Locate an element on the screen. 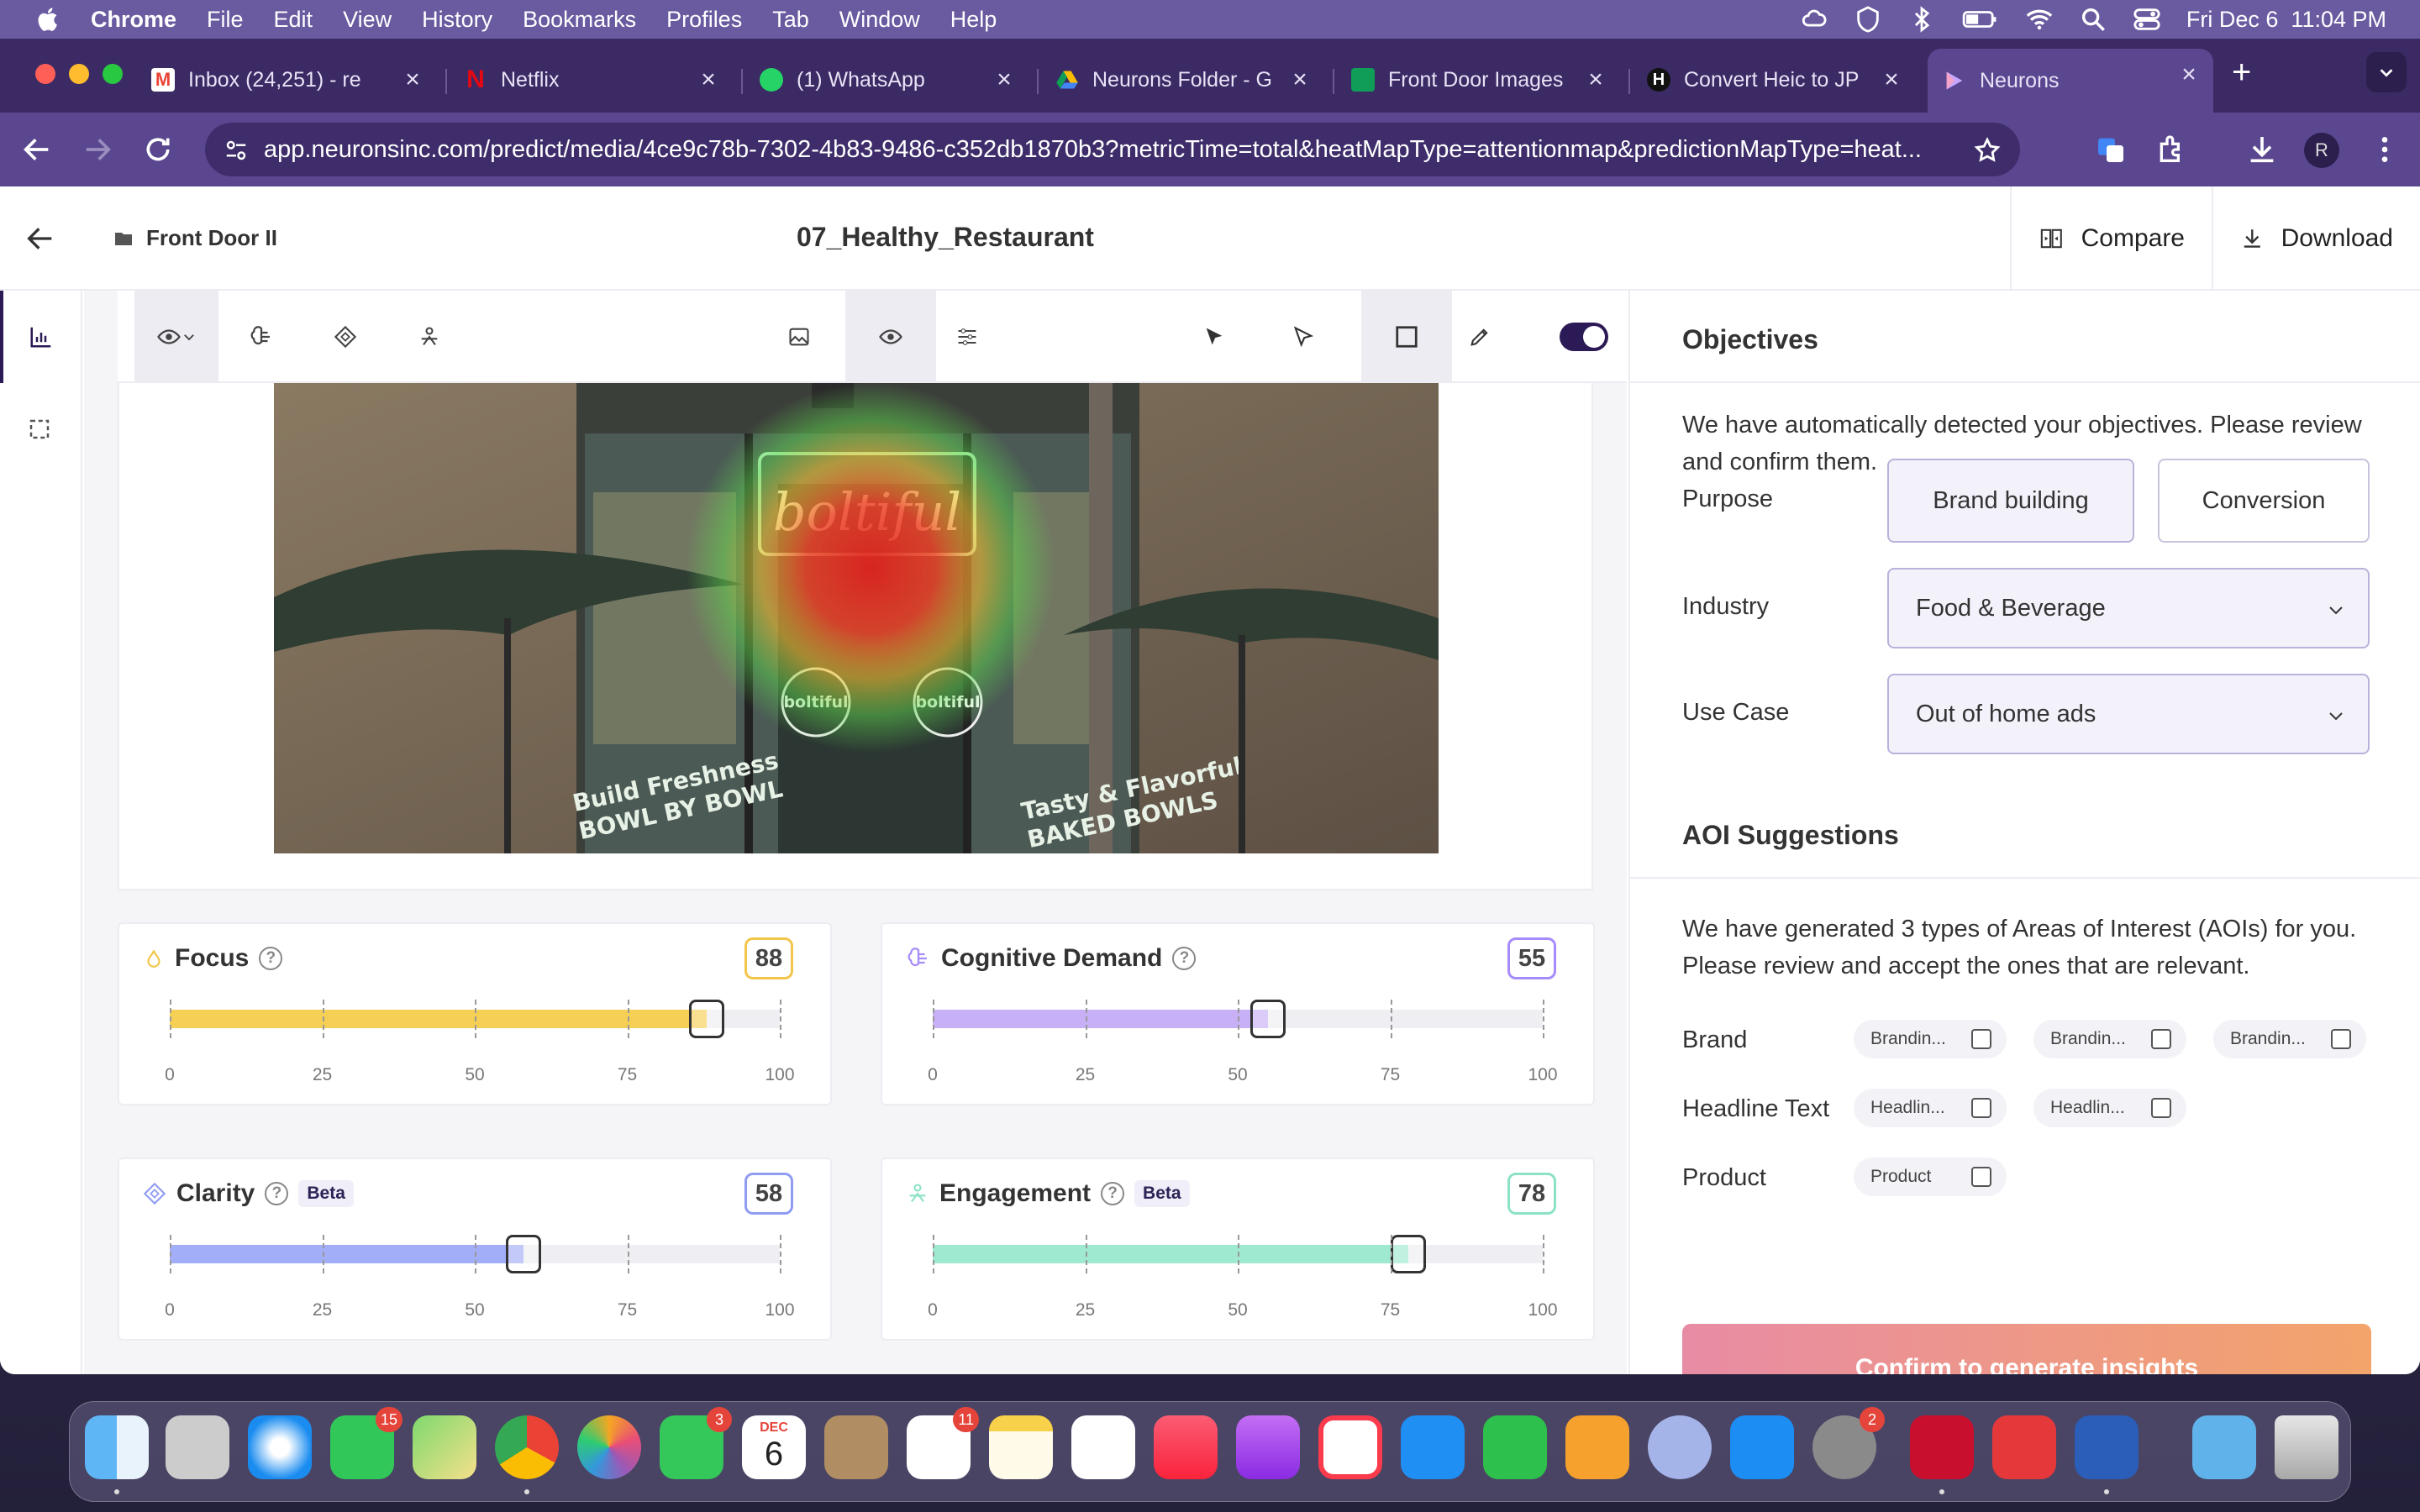  chrome-menu-icon is located at coordinates (2385, 149).